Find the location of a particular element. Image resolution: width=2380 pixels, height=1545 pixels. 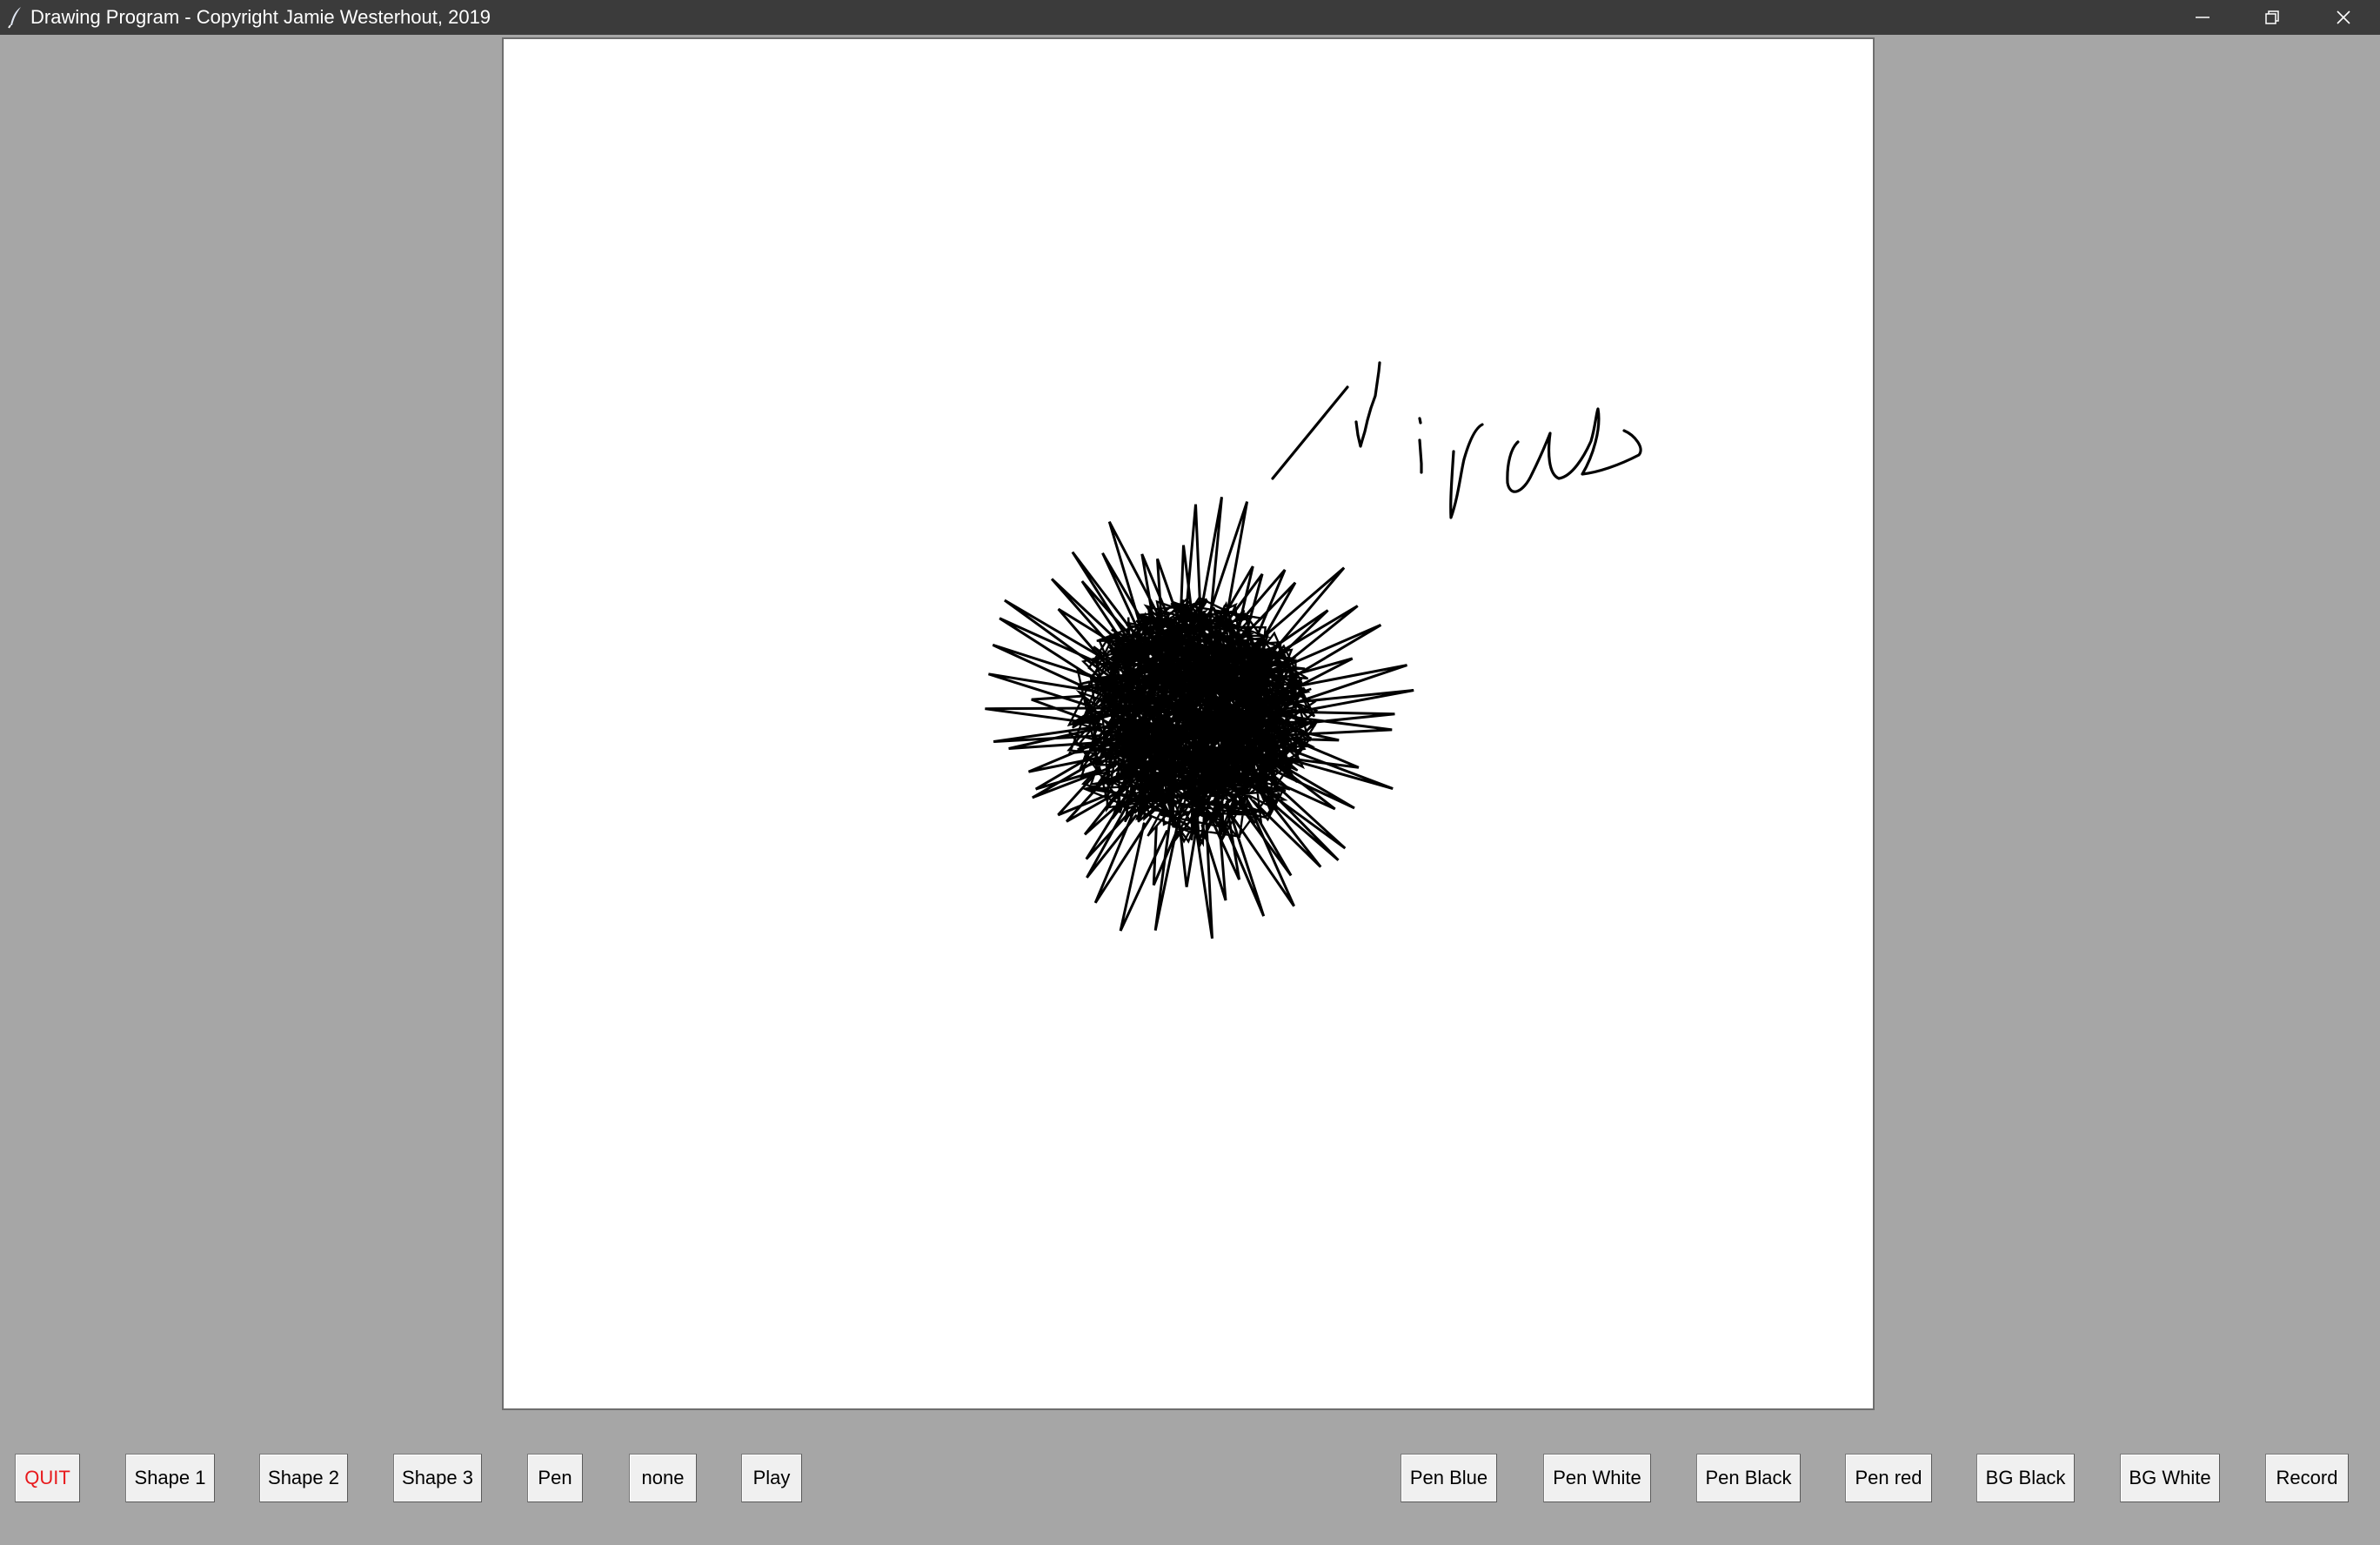

minimize-icon is located at coordinates (2203, 17).